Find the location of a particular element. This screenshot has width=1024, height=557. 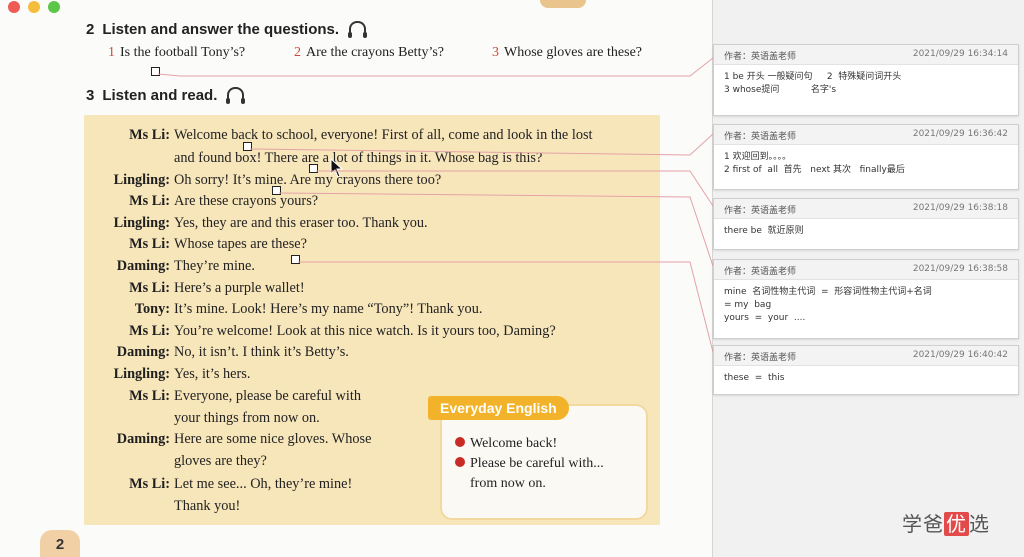

annotation-card: 作者：英语盖老师 2021/09/29 16:40:42 these = this is located at coordinates (866, 370).